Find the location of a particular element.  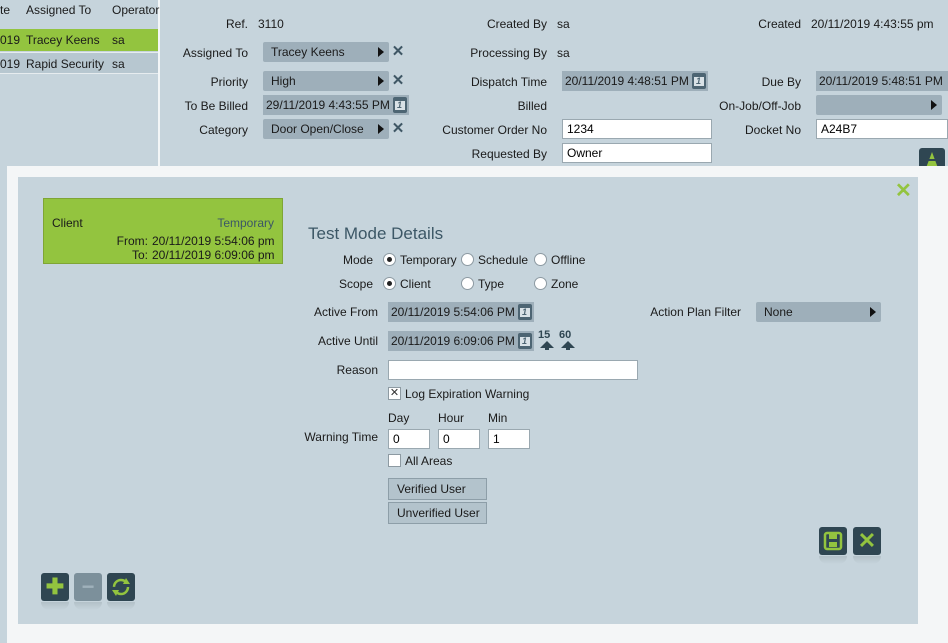

processing-by-label: Processing By is located at coordinates (508, 53).